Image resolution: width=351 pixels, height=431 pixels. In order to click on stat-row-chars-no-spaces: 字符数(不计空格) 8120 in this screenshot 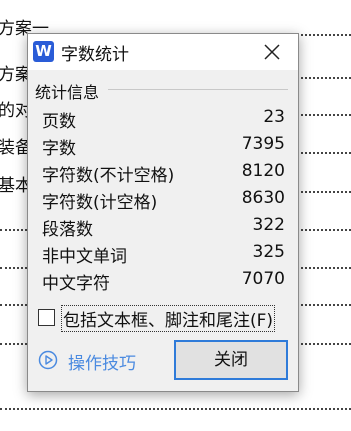, I will do `click(163, 172)`.